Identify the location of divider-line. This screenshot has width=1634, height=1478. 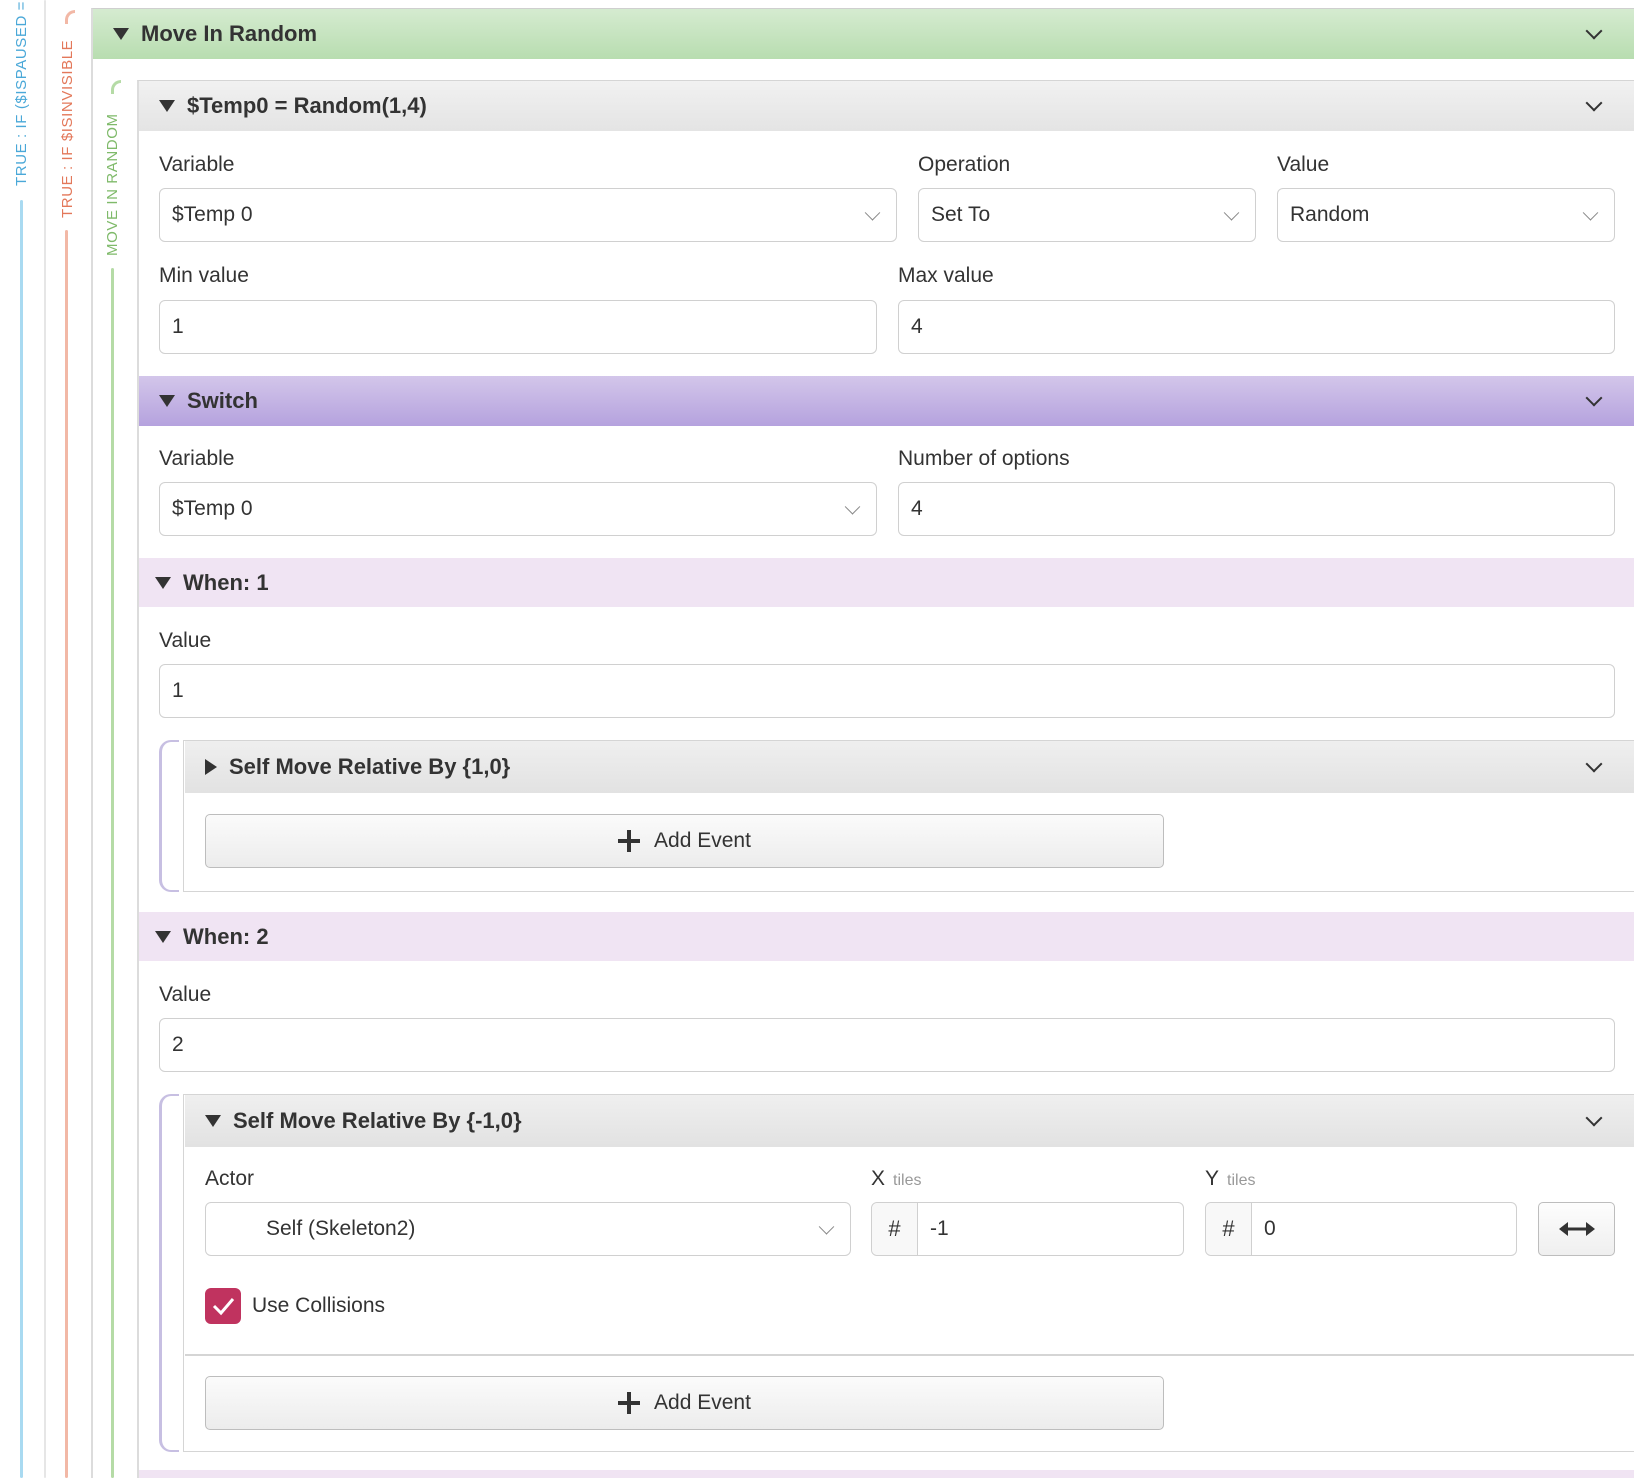
(45, 739).